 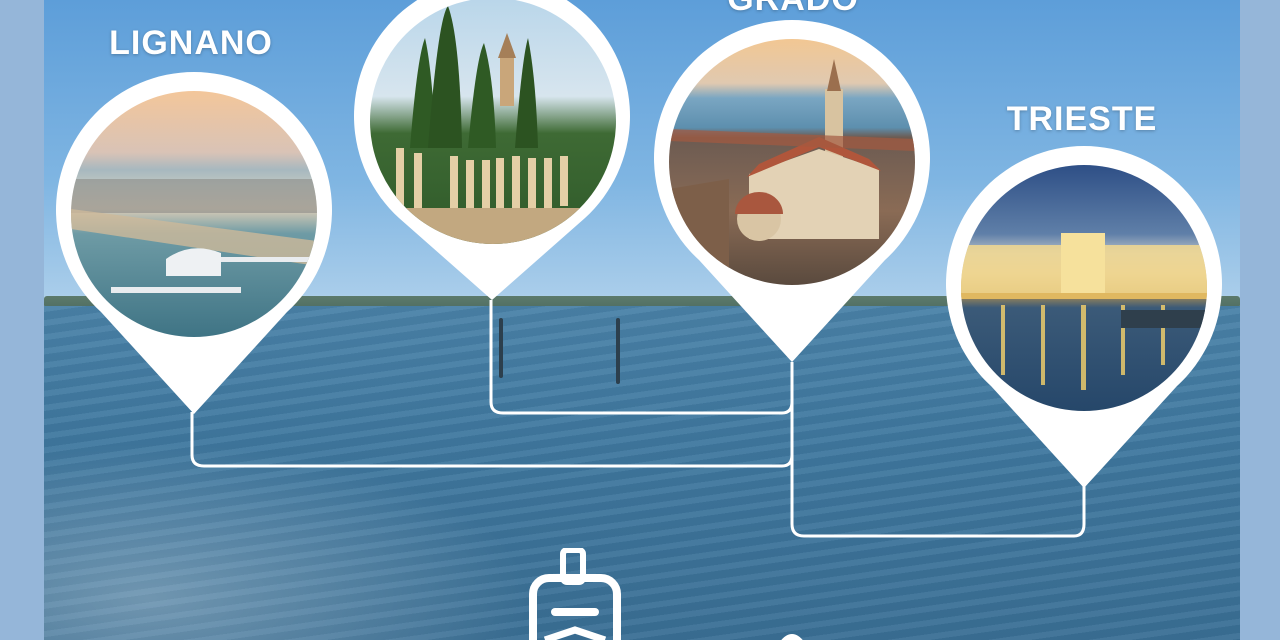 I want to click on label-trieste: TRIESTE, so click(x=1082, y=119).